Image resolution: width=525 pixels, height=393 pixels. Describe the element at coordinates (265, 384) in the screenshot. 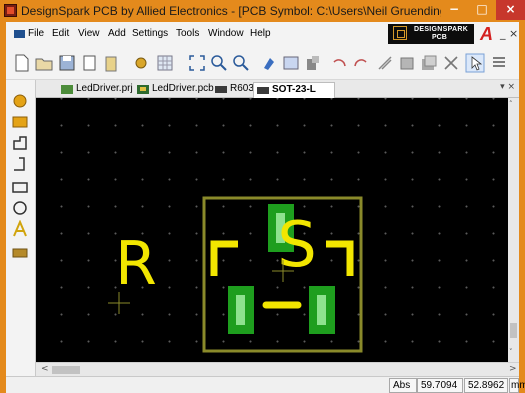

I see `status-bar: Abs 59.7094 52.8962 mm` at that location.